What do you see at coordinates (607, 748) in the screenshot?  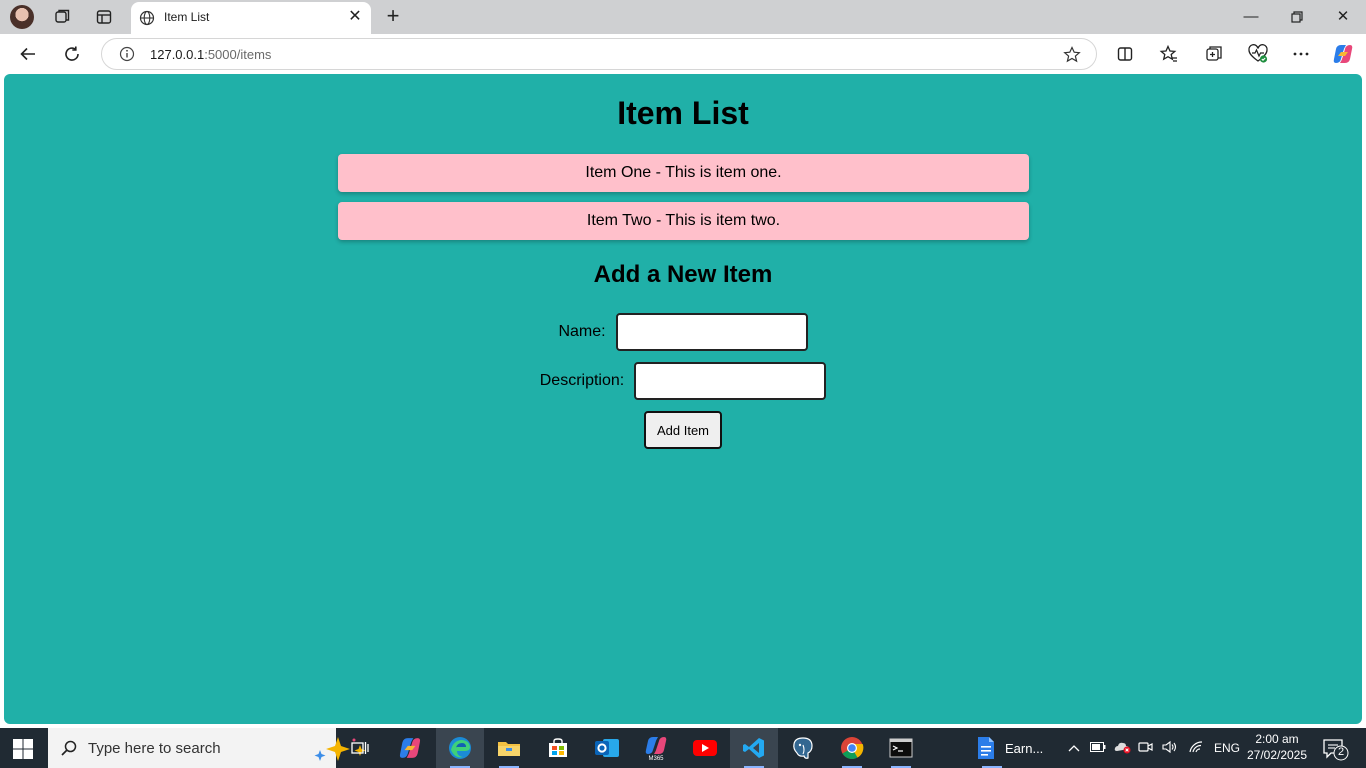 I see `outlook-icon` at bounding box center [607, 748].